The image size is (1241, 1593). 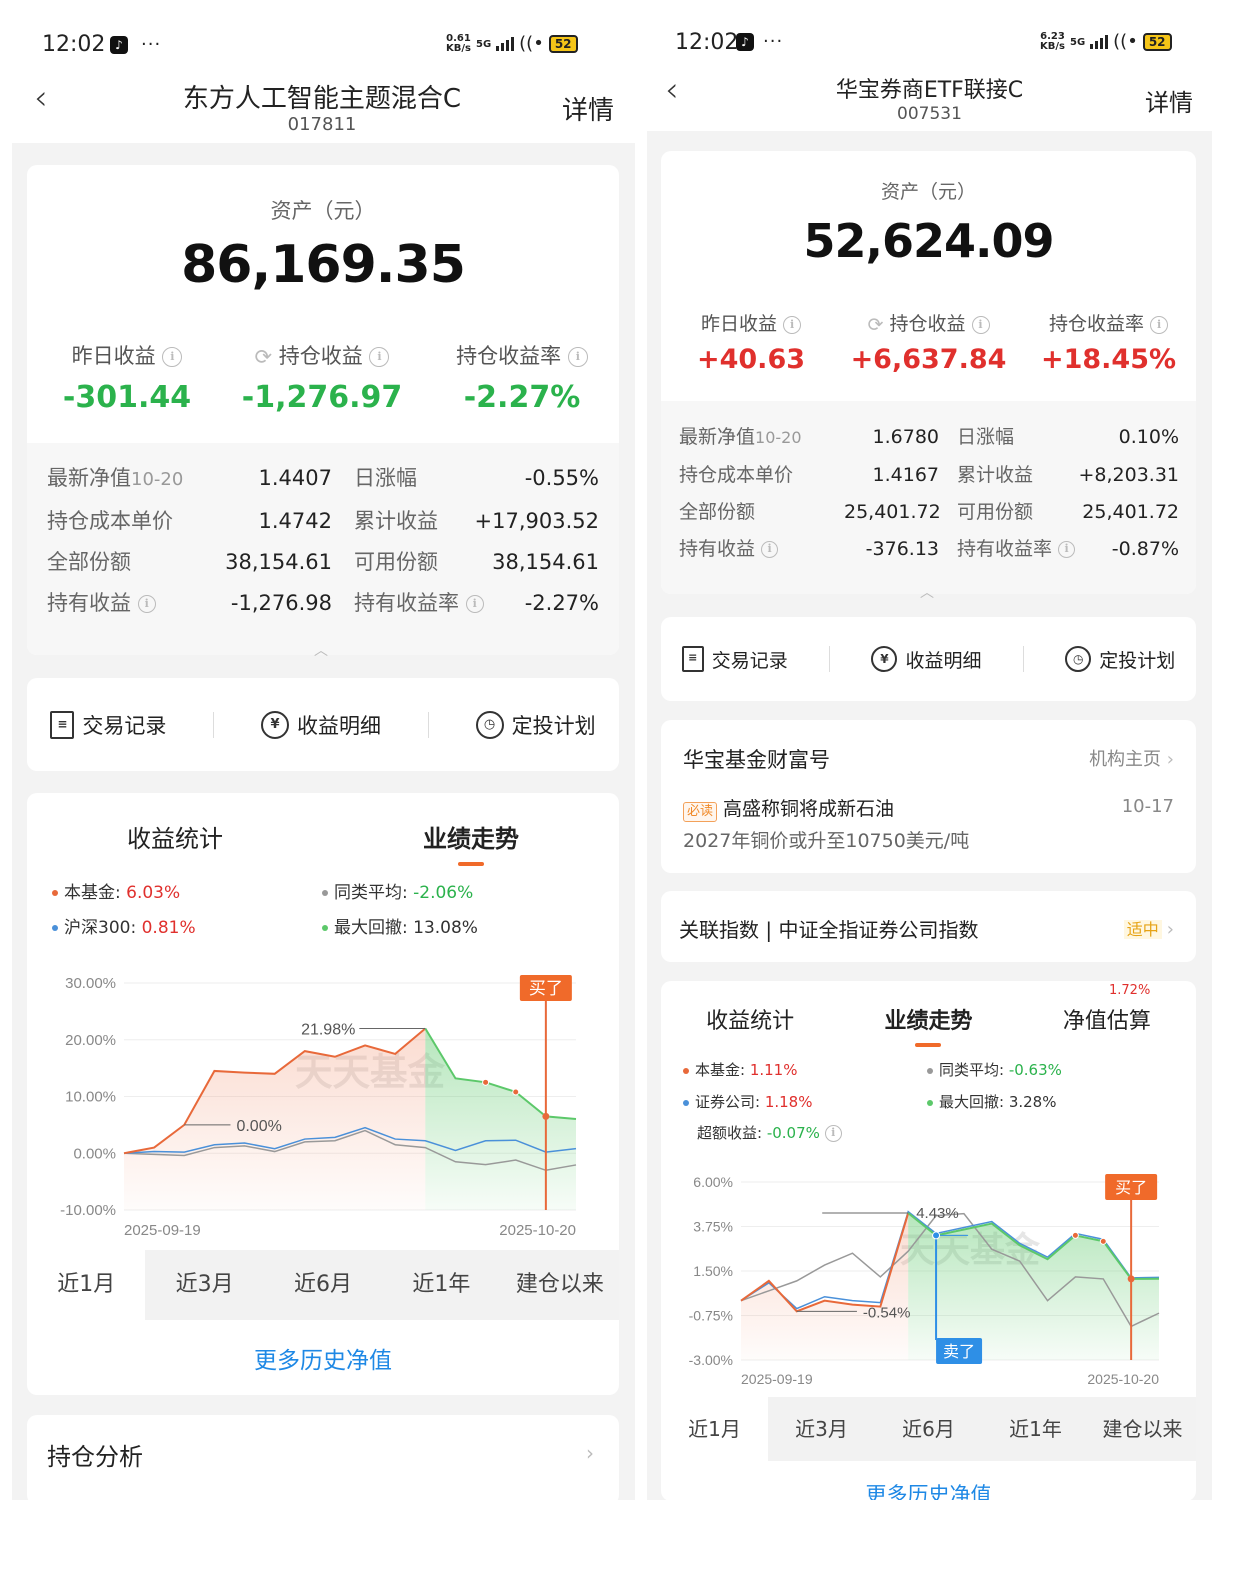 I want to click on hold-rate-value: -2.27%, so click(x=561, y=603).